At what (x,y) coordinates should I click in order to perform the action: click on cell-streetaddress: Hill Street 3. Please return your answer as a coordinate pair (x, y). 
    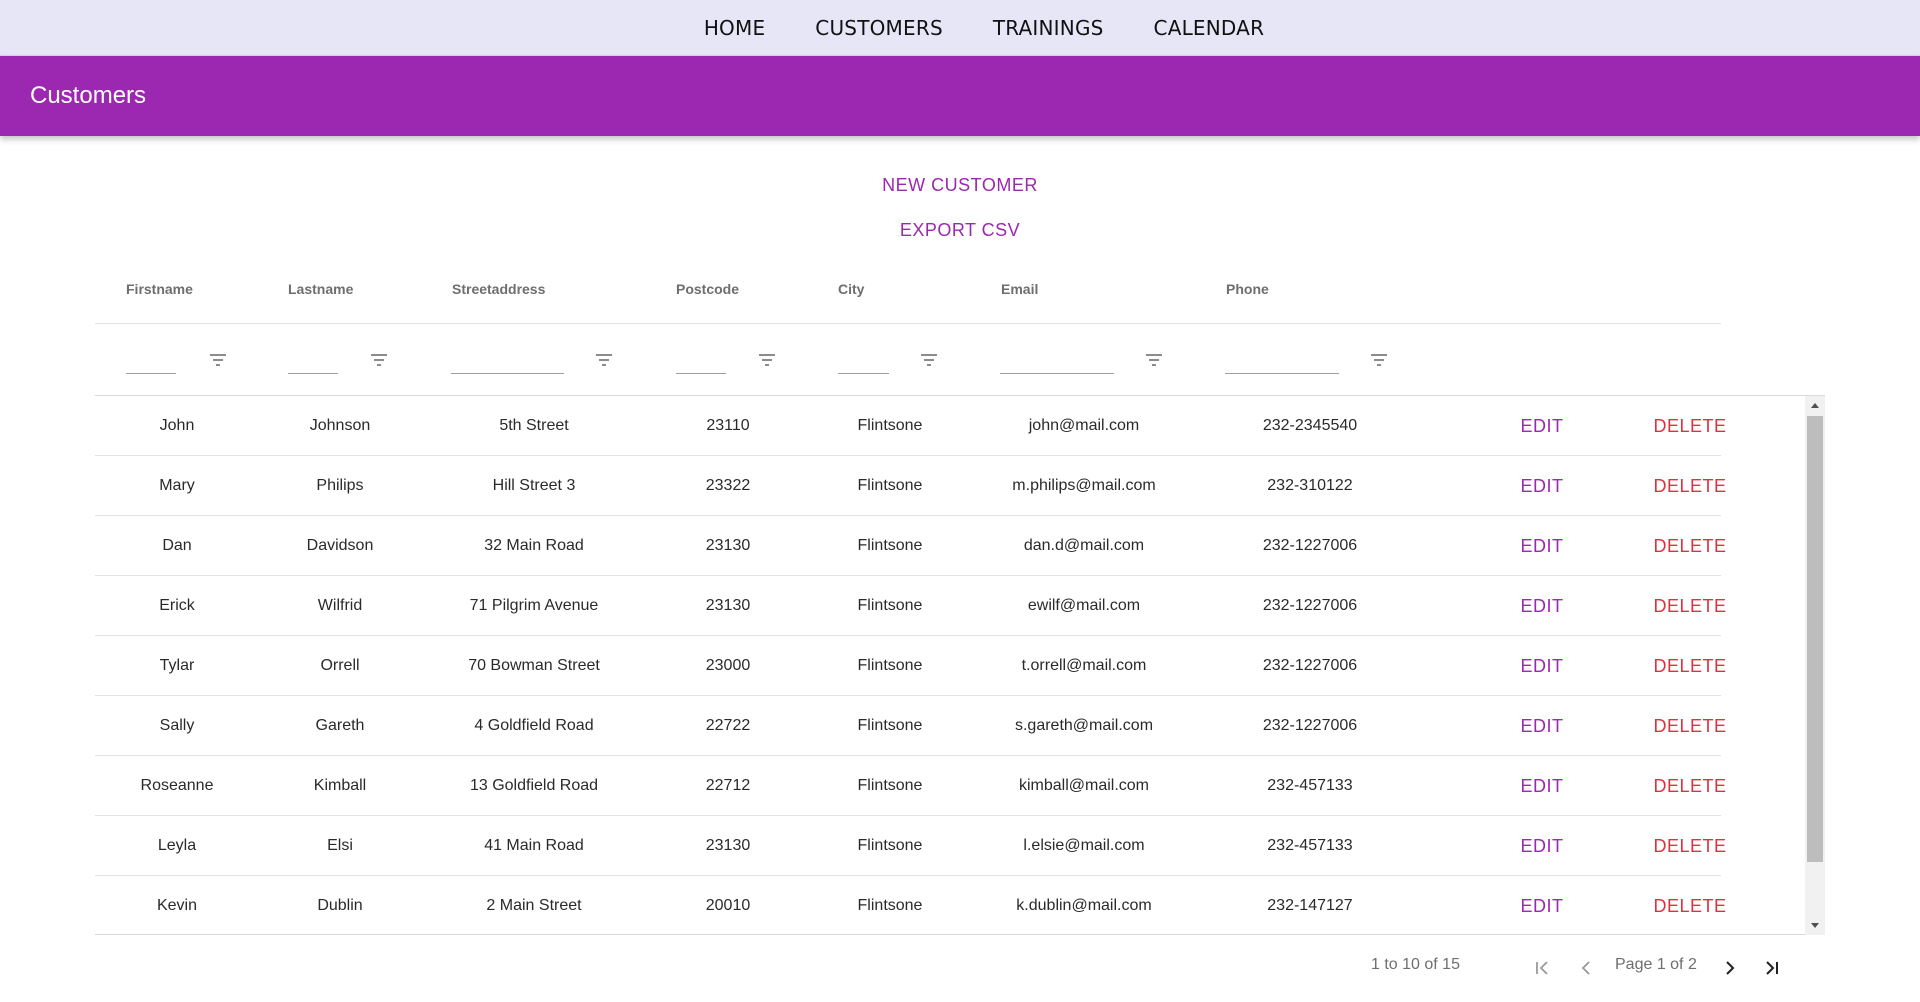
    Looking at the image, I should click on (534, 485).